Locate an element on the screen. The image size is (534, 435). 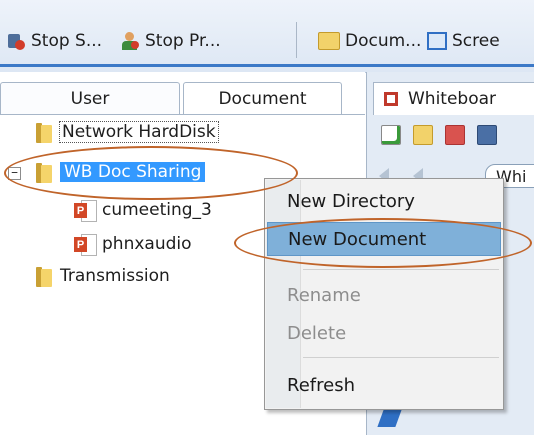
import-icon is located at coordinates (455, 135).